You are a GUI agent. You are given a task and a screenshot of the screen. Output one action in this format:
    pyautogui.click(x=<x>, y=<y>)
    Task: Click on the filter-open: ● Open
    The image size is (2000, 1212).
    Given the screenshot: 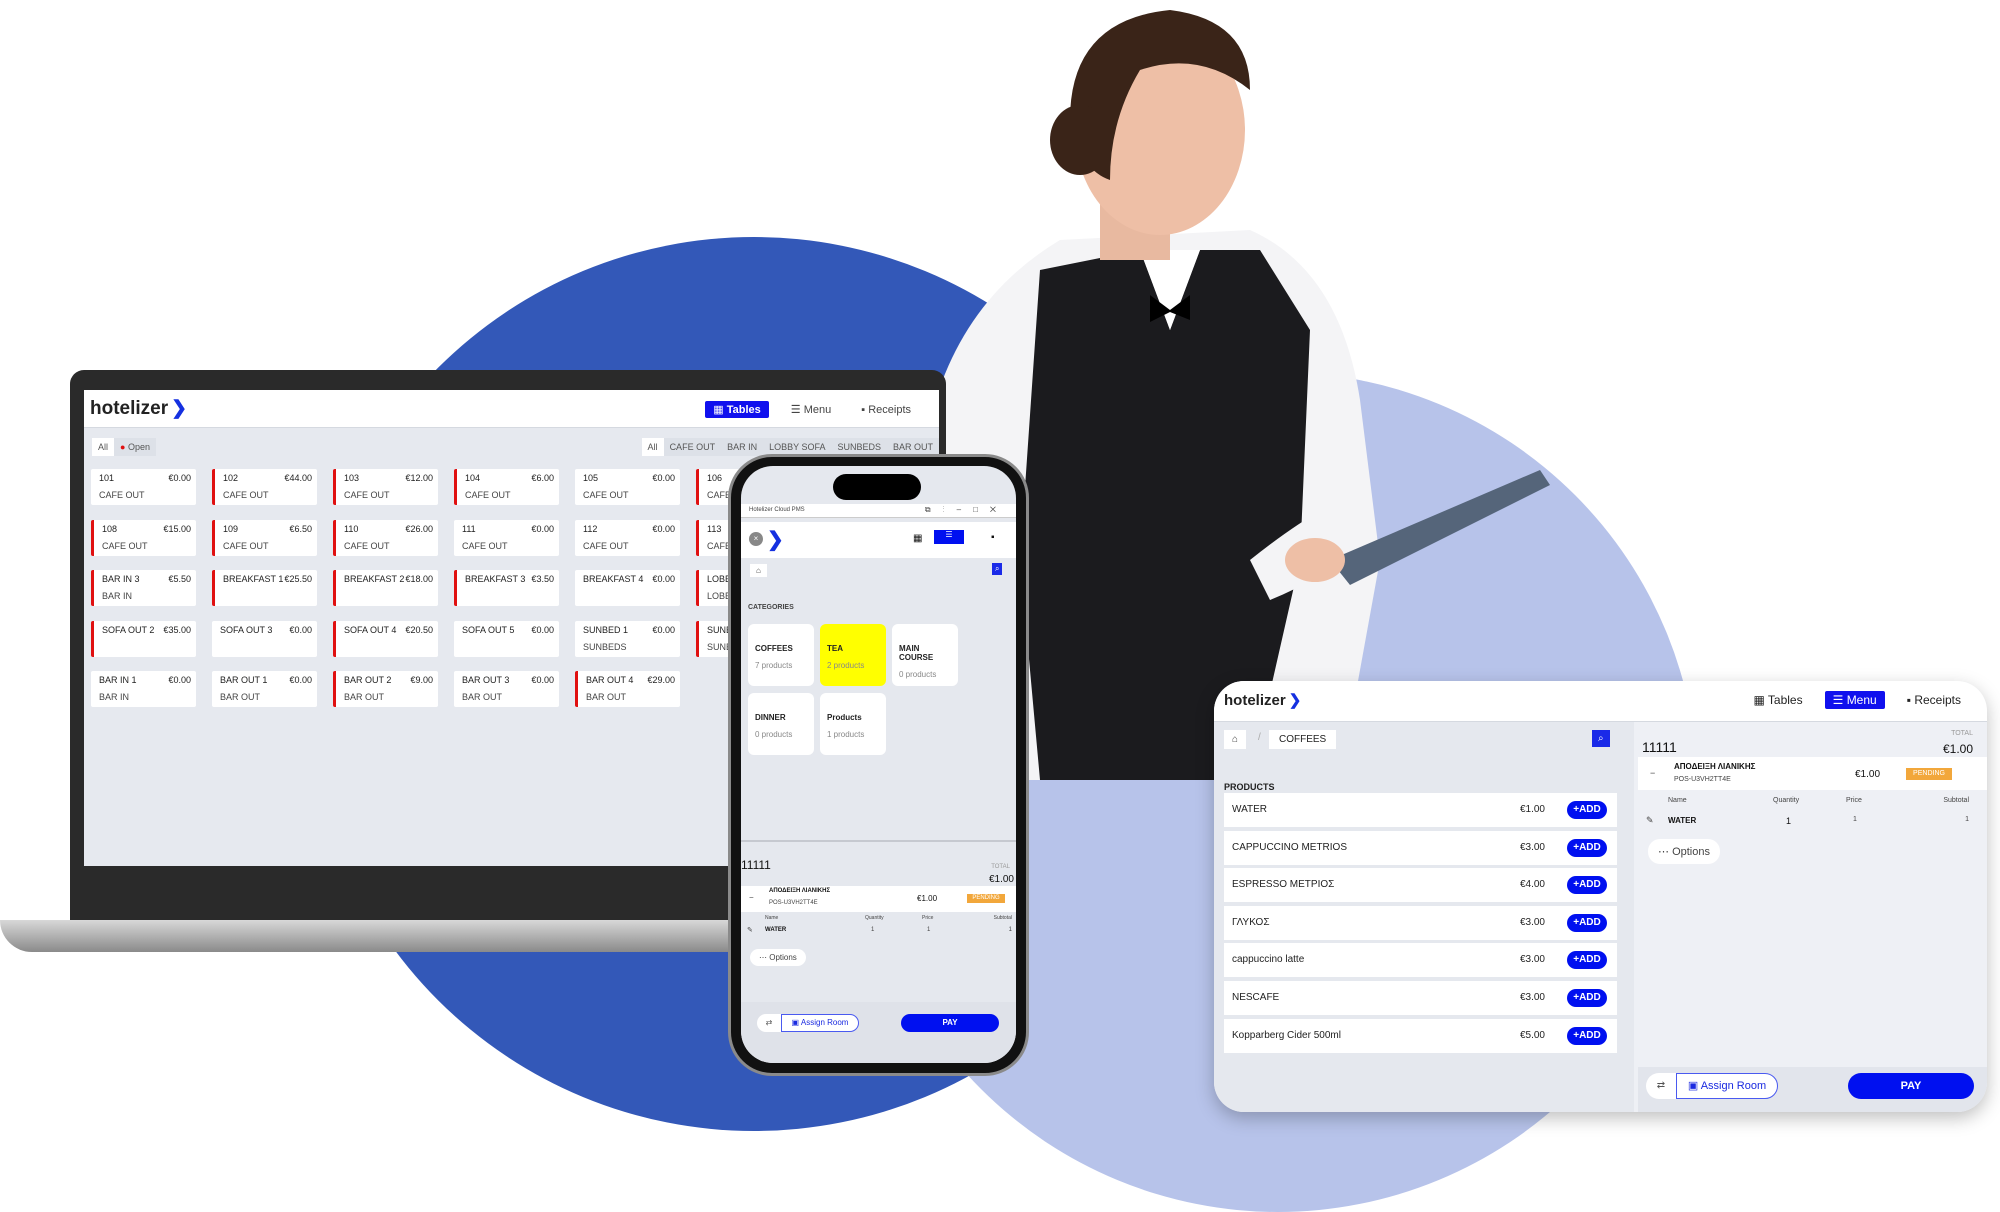 What is the action you would take?
    pyautogui.click(x=135, y=447)
    